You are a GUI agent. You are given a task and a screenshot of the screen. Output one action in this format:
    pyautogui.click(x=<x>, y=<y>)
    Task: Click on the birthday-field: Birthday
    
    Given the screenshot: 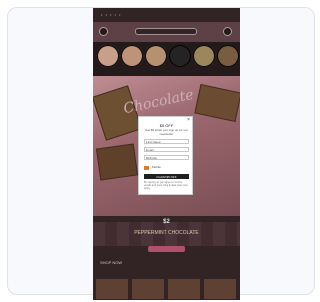 What is the action you would take?
    pyautogui.click(x=166, y=157)
    